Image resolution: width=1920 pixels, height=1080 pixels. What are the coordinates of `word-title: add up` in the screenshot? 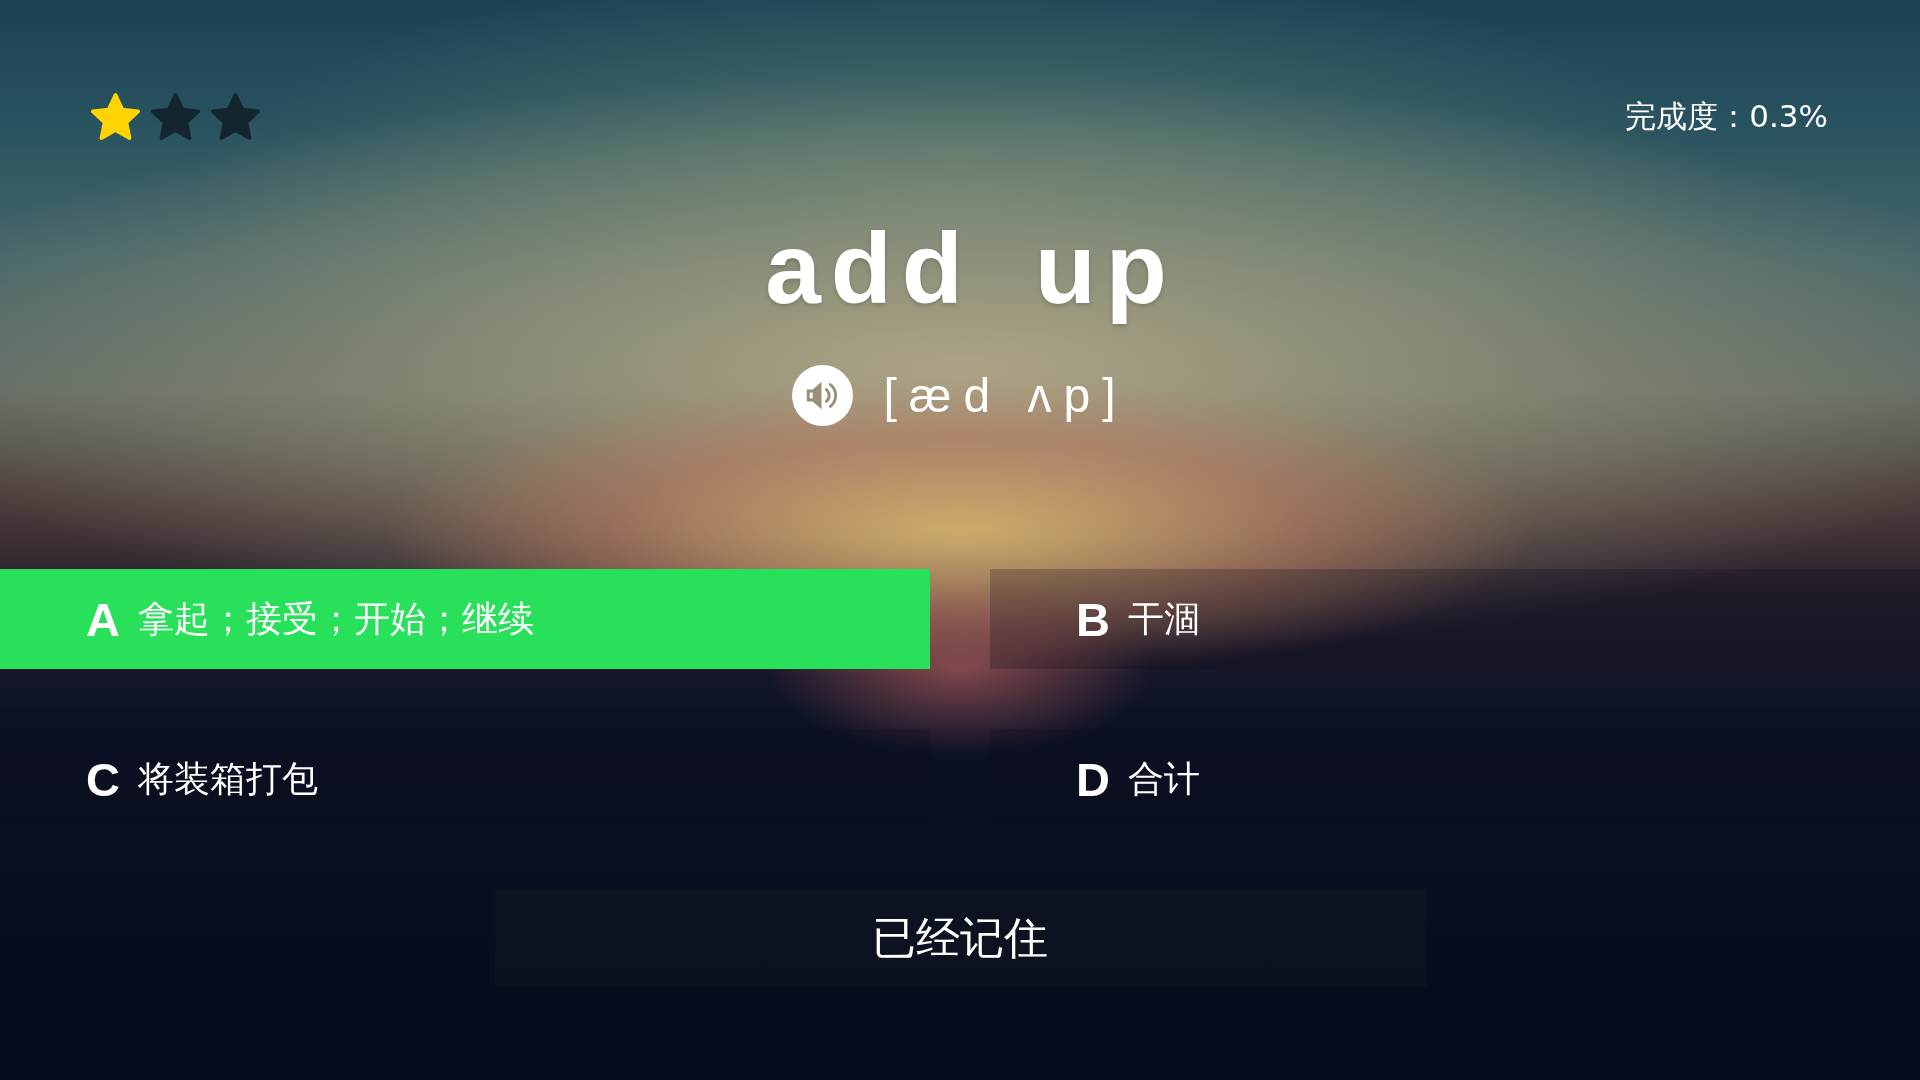 It's located at (970, 268).